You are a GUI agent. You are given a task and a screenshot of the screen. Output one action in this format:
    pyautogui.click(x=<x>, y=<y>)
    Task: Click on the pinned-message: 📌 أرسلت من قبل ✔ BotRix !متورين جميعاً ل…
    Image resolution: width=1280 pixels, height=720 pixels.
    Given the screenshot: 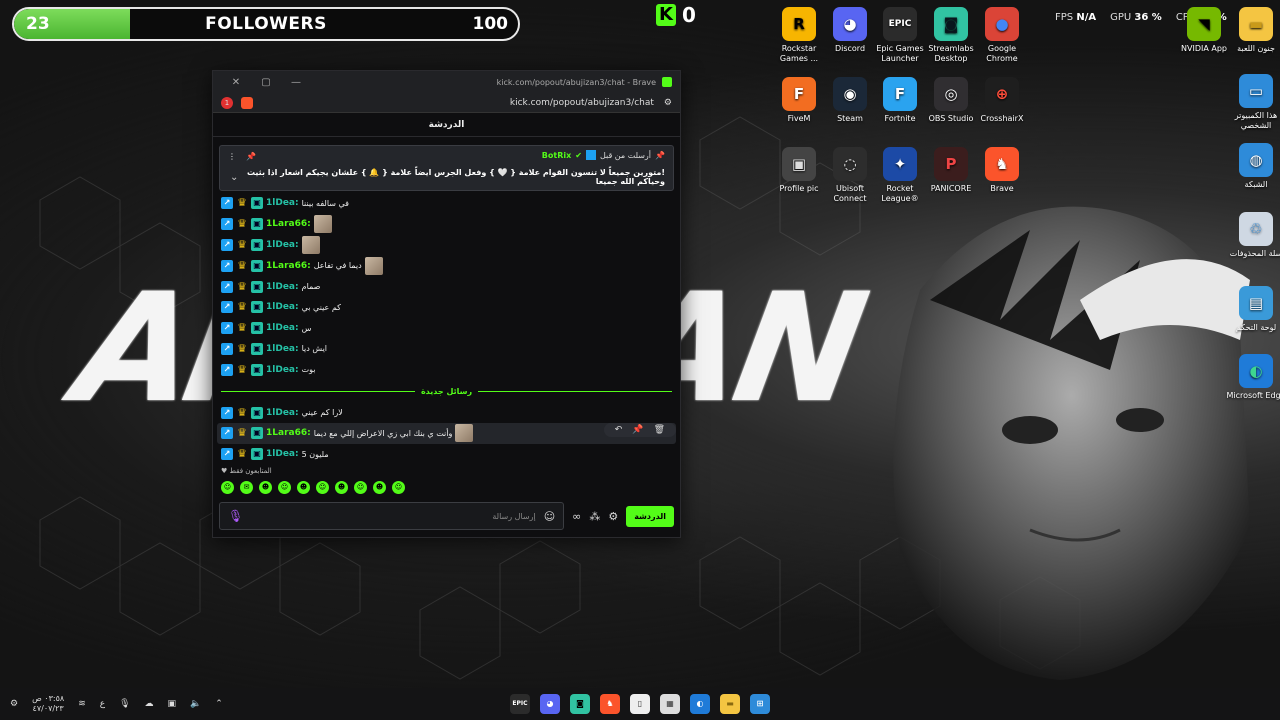 What is the action you would take?
    pyautogui.click(x=446, y=168)
    